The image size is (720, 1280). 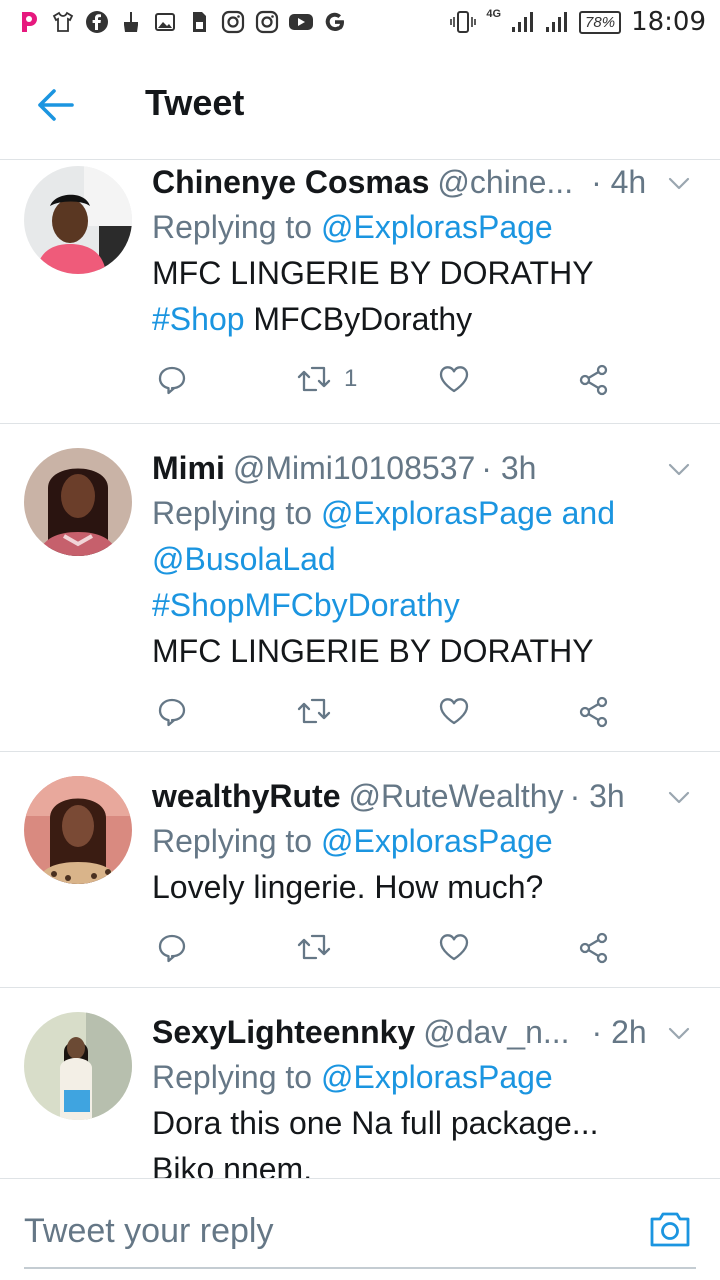 What do you see at coordinates (348, 887) in the screenshot?
I see `tweet-text: Lovely lingerie. How much?` at bounding box center [348, 887].